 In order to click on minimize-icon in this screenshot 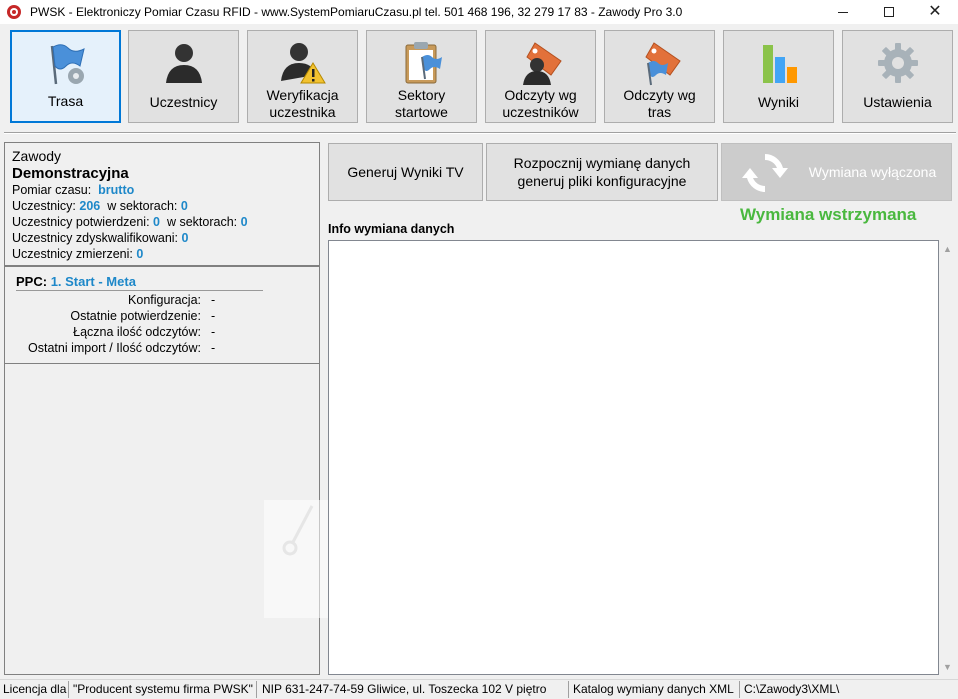, I will do `click(843, 12)`.